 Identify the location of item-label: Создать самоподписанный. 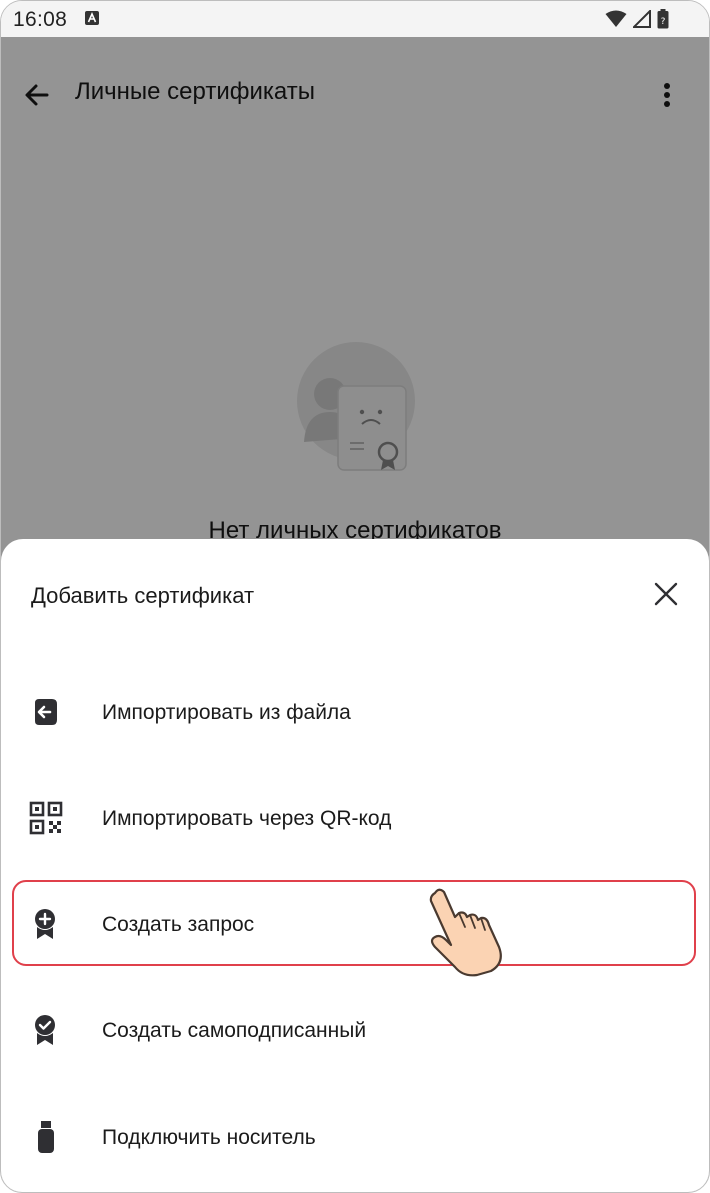
(234, 1030).